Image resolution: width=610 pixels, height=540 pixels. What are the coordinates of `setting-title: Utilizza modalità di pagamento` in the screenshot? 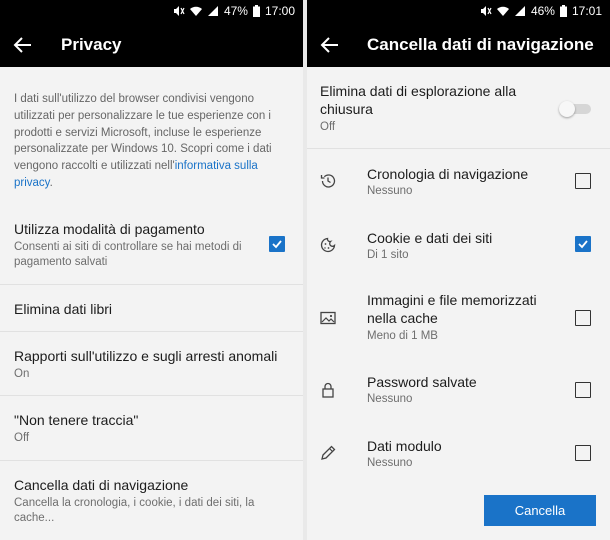 It's located at (109, 229).